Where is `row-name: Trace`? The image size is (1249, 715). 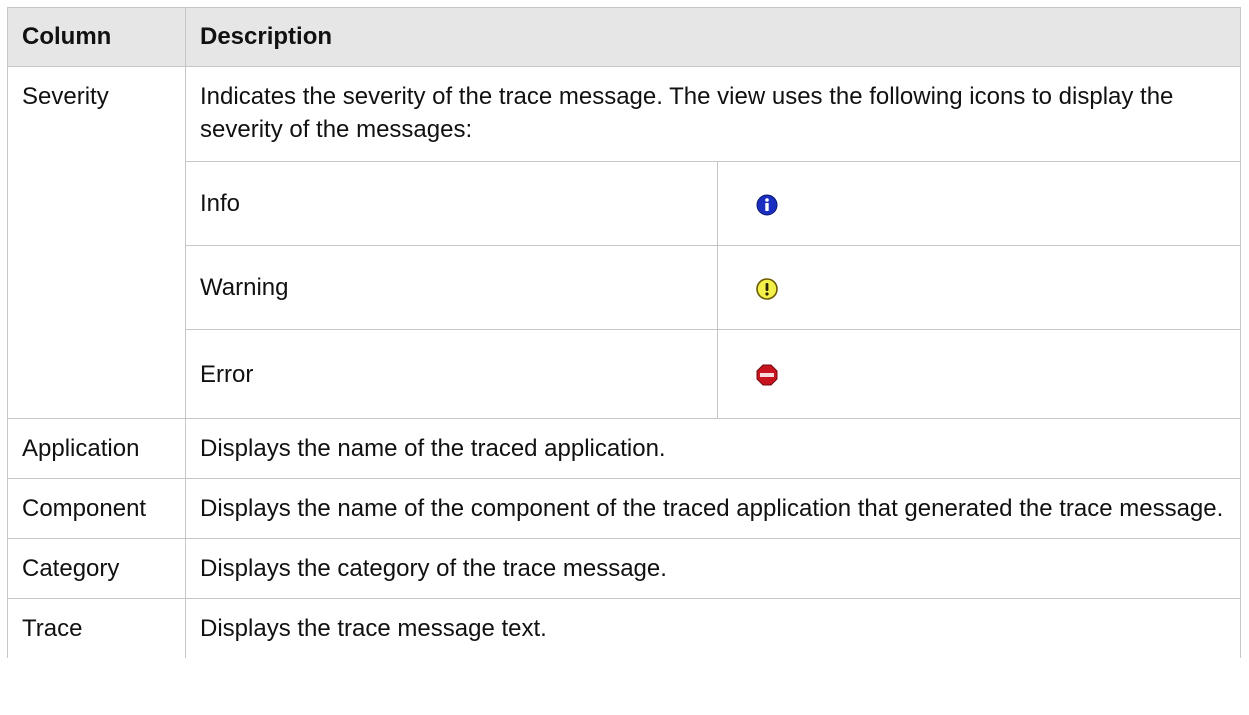 row-name: Trace is located at coordinates (96, 628).